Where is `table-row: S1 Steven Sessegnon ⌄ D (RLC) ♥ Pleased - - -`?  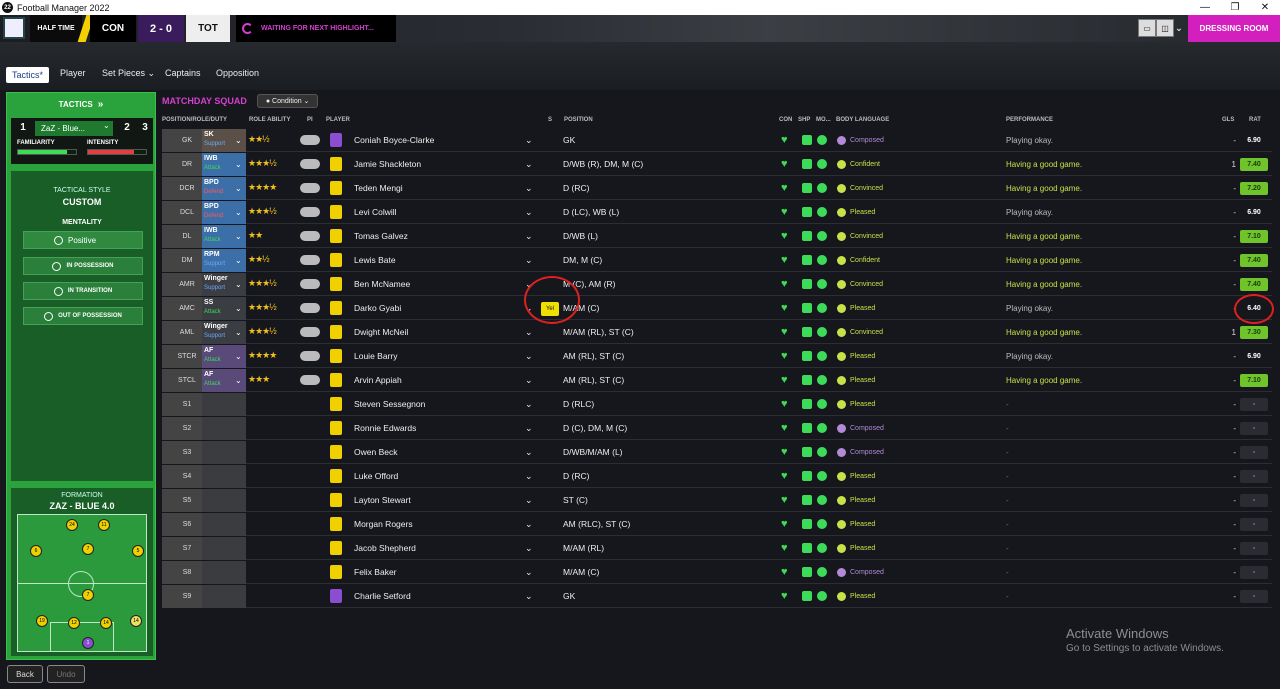 table-row: S1 Steven Sessegnon ⌄ D (RLC) ♥ Pleased - - - is located at coordinates (717, 404).